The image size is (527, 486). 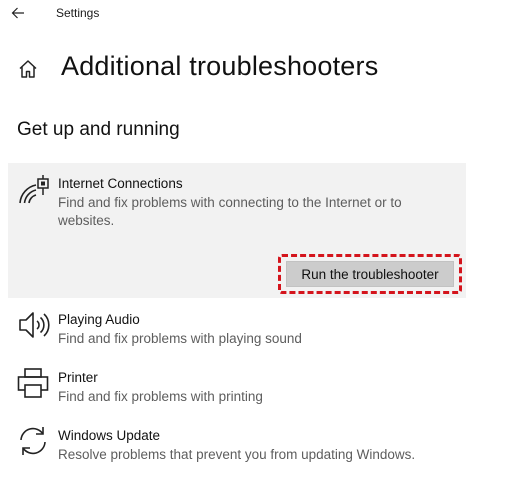 I want to click on page-title: Additional troubleshooters, so click(x=220, y=66).